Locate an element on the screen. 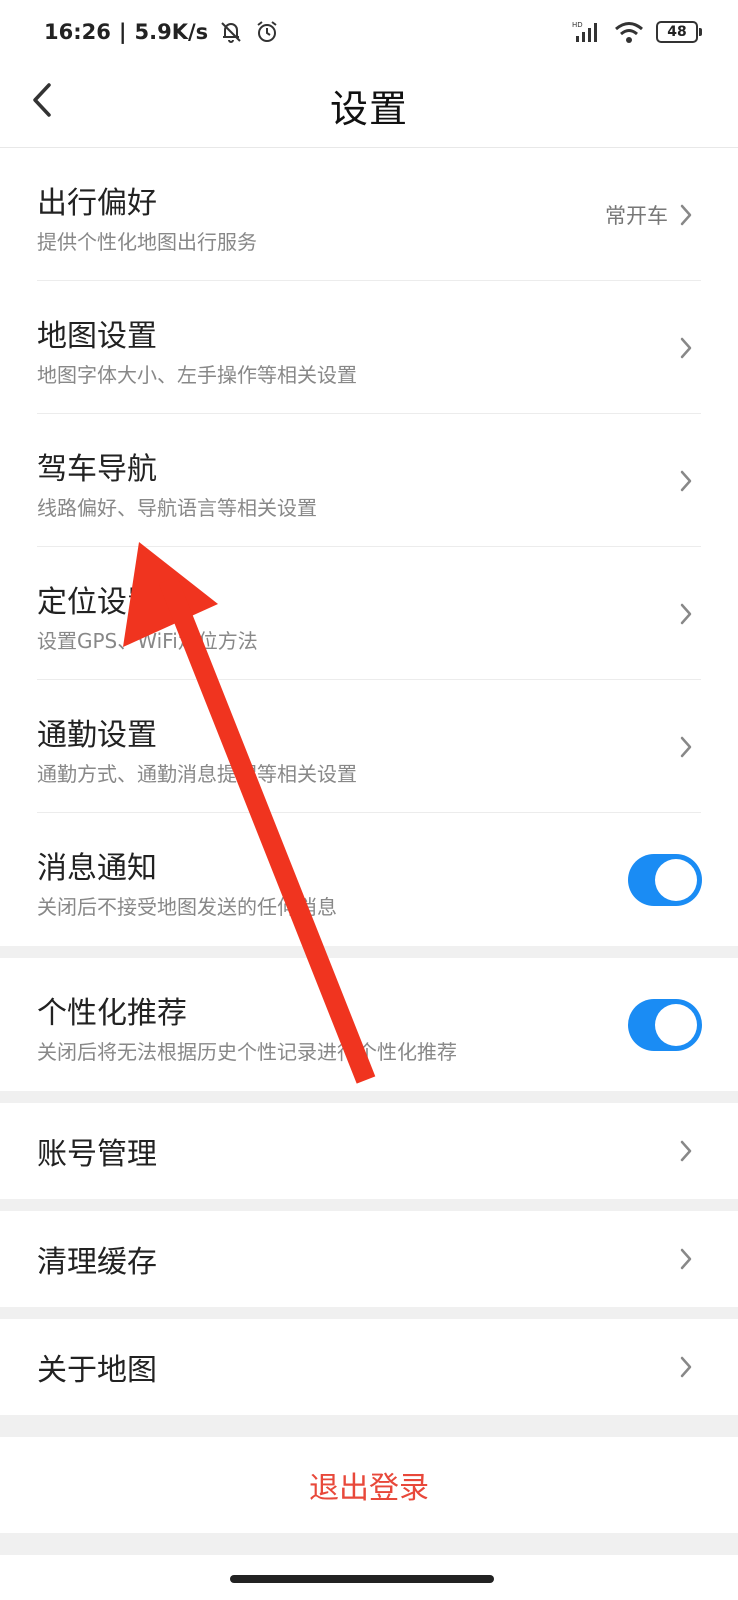  home-indicator is located at coordinates (362, 1579).